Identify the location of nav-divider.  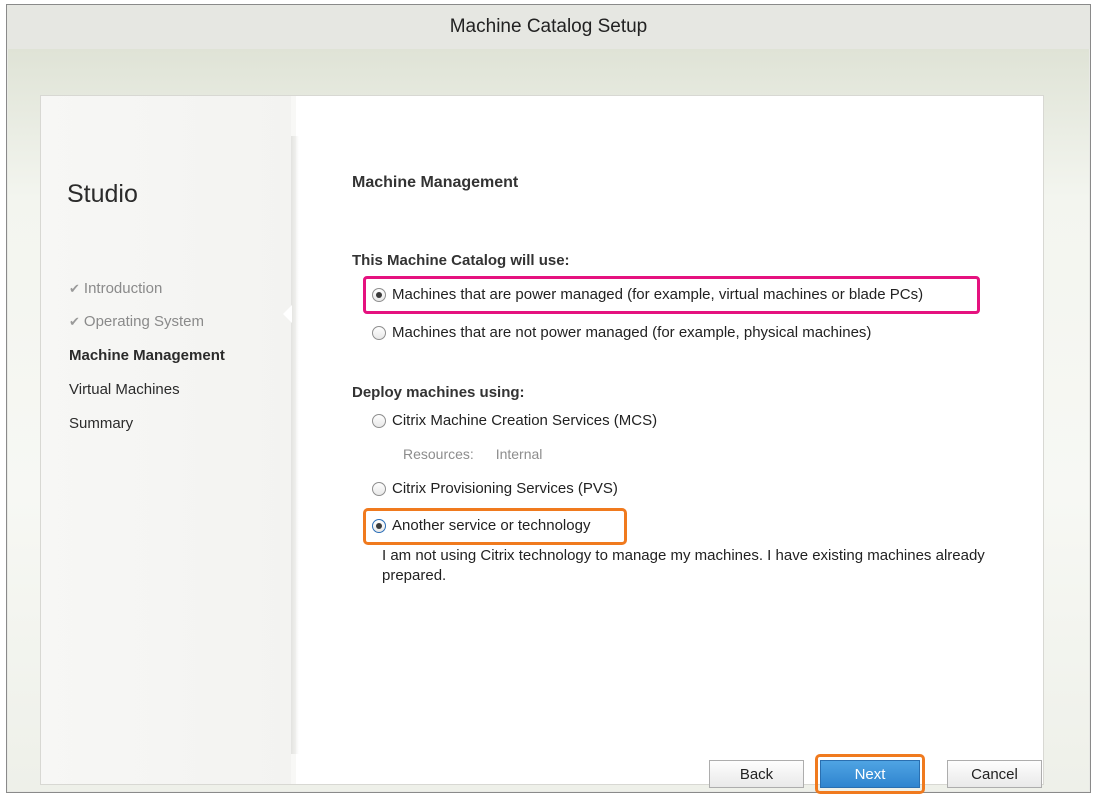
(295, 445).